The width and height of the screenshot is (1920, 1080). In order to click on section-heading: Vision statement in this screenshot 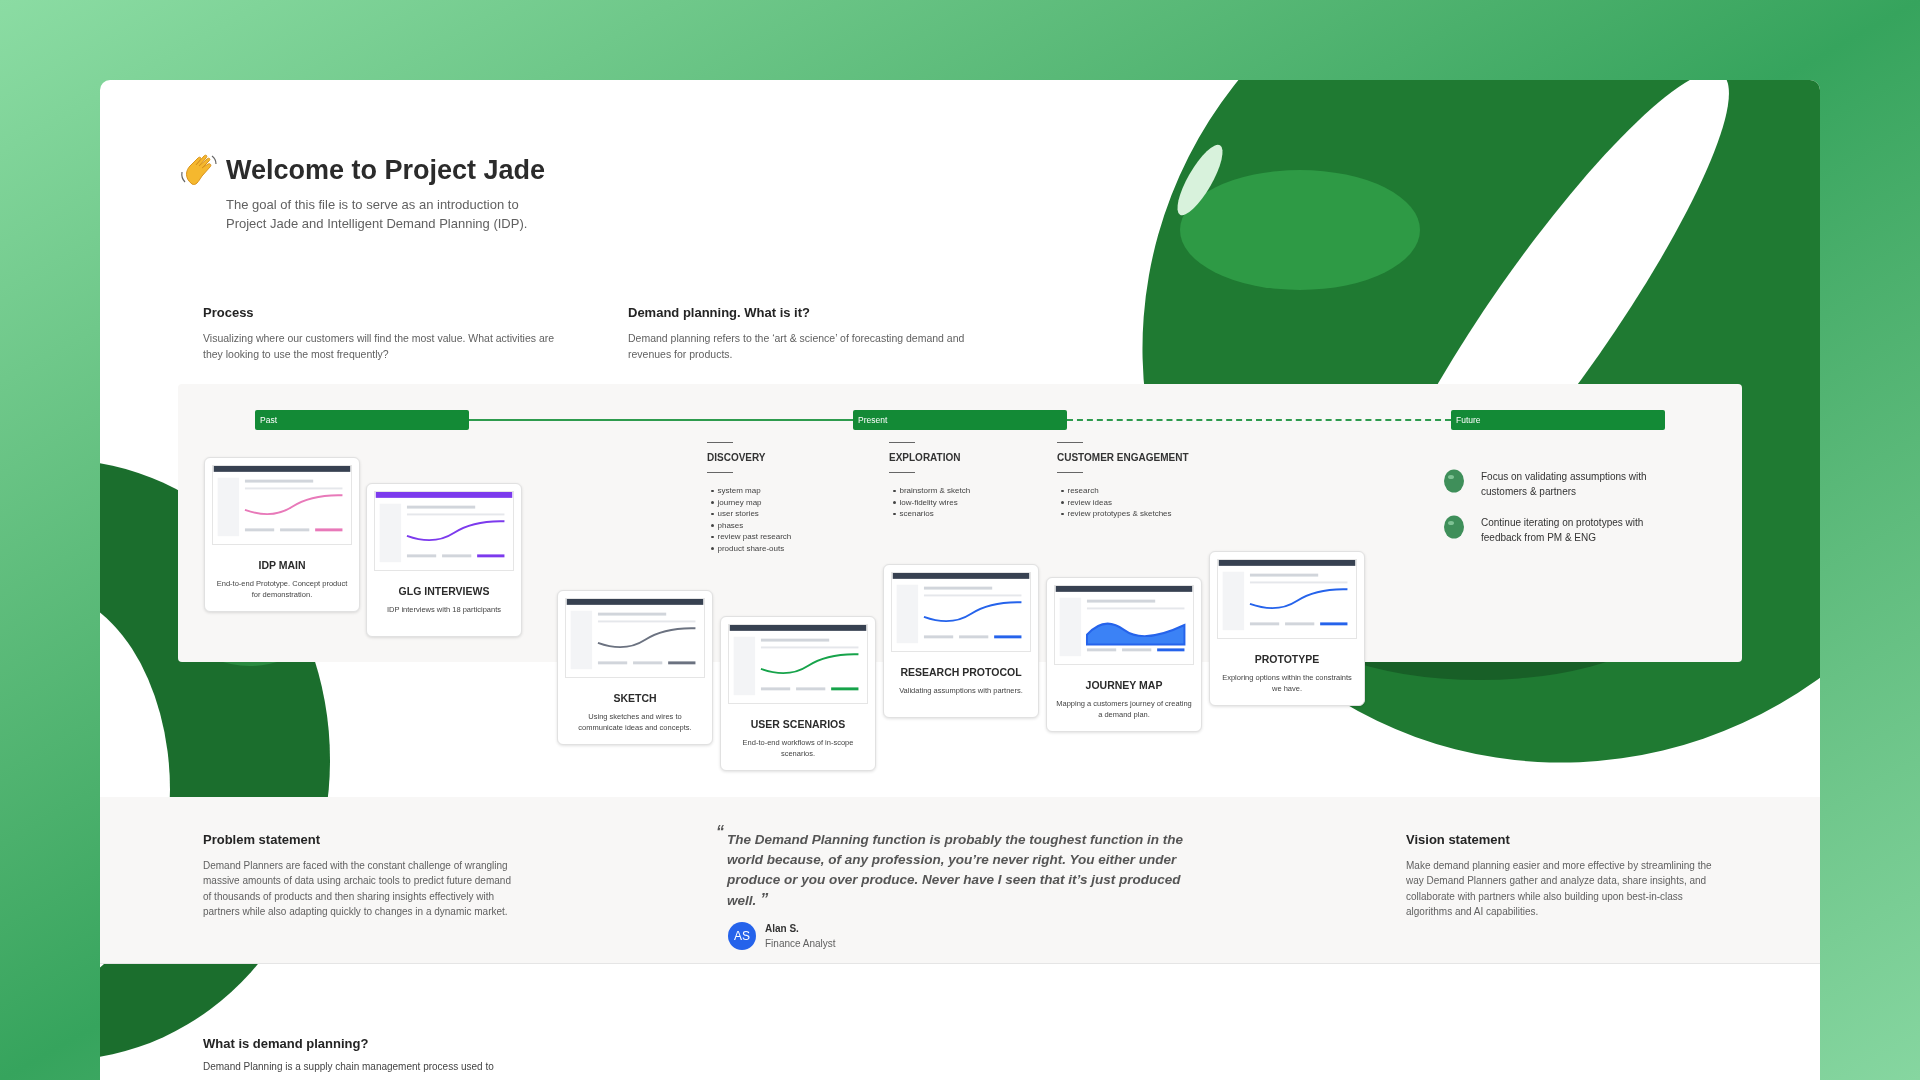, I will do `click(1458, 840)`.